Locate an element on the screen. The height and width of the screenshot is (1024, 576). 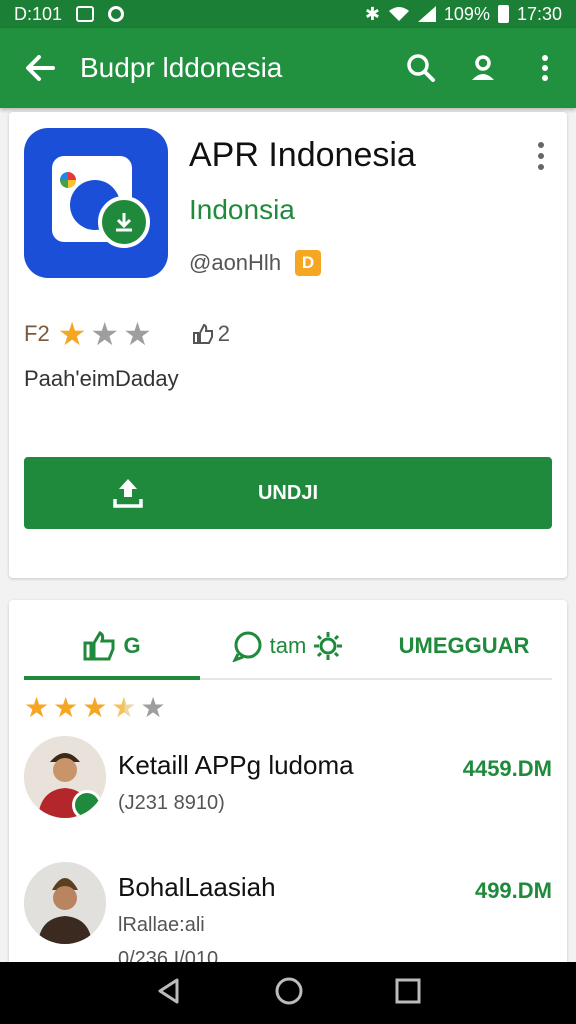
more-vert-icon is located at coordinates (545, 68).